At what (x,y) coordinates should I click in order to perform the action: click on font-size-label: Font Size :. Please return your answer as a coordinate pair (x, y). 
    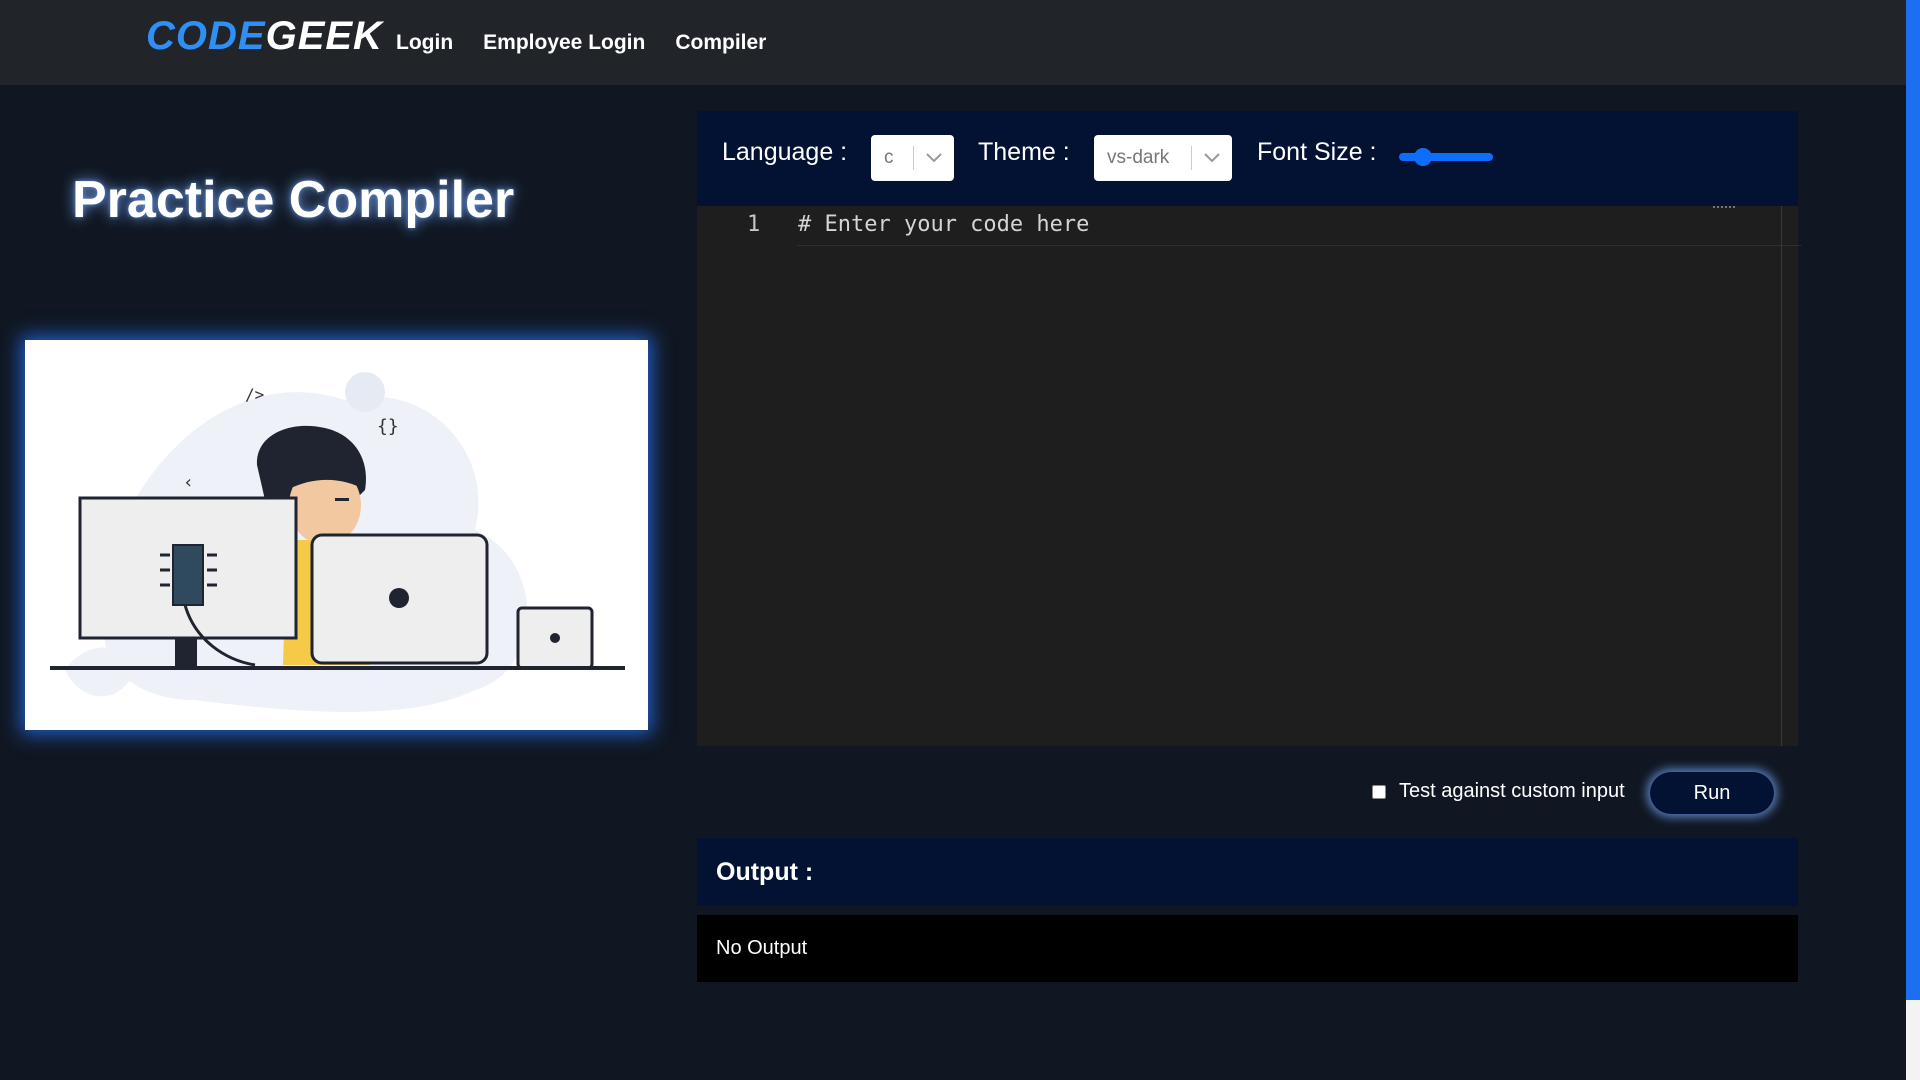
    Looking at the image, I should click on (1317, 152).